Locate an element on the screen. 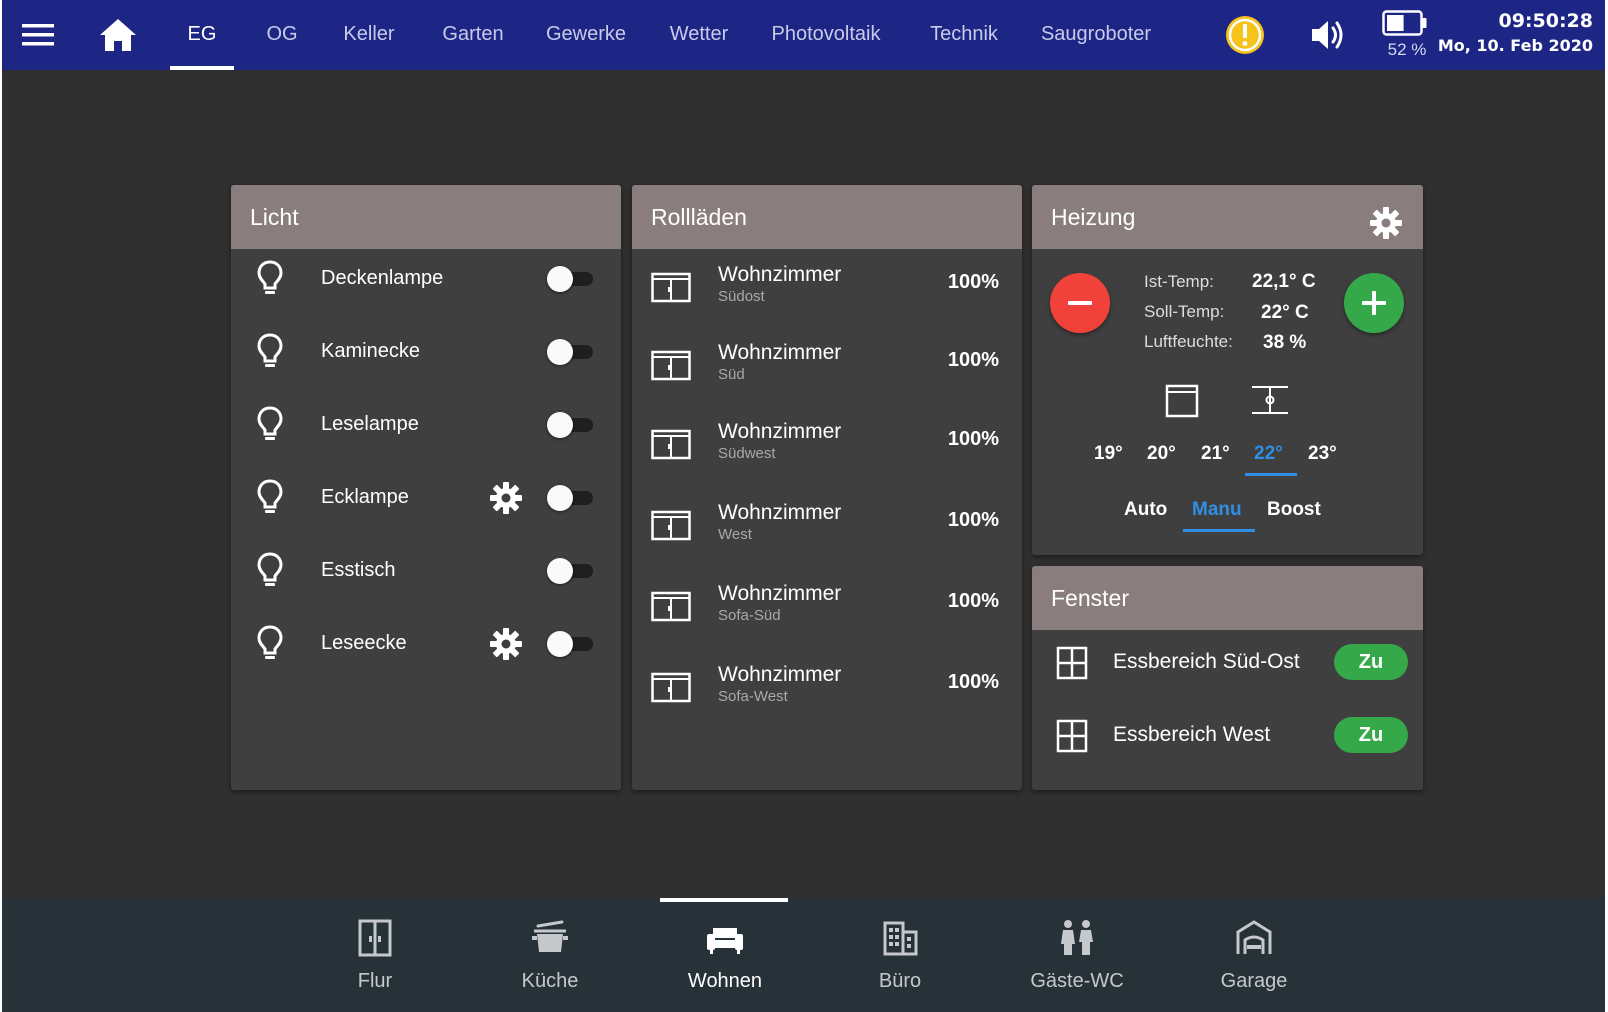 The width and height of the screenshot is (1608, 1012). light-label: Kaminecke is located at coordinates (370, 351).